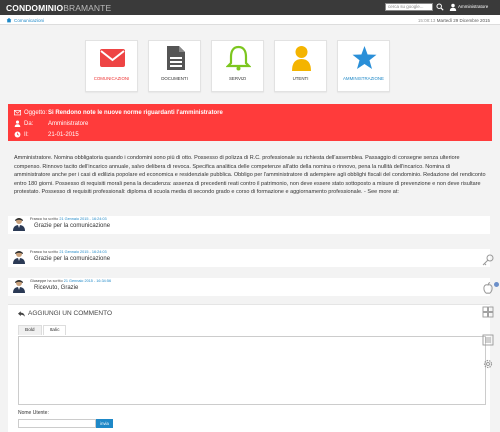 The image size is (500, 432). I want to click on document-icon, so click(176, 58).